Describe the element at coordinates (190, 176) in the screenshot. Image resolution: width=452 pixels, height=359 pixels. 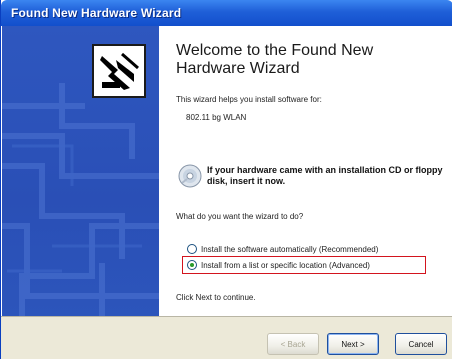
I see `cd-icon` at that location.